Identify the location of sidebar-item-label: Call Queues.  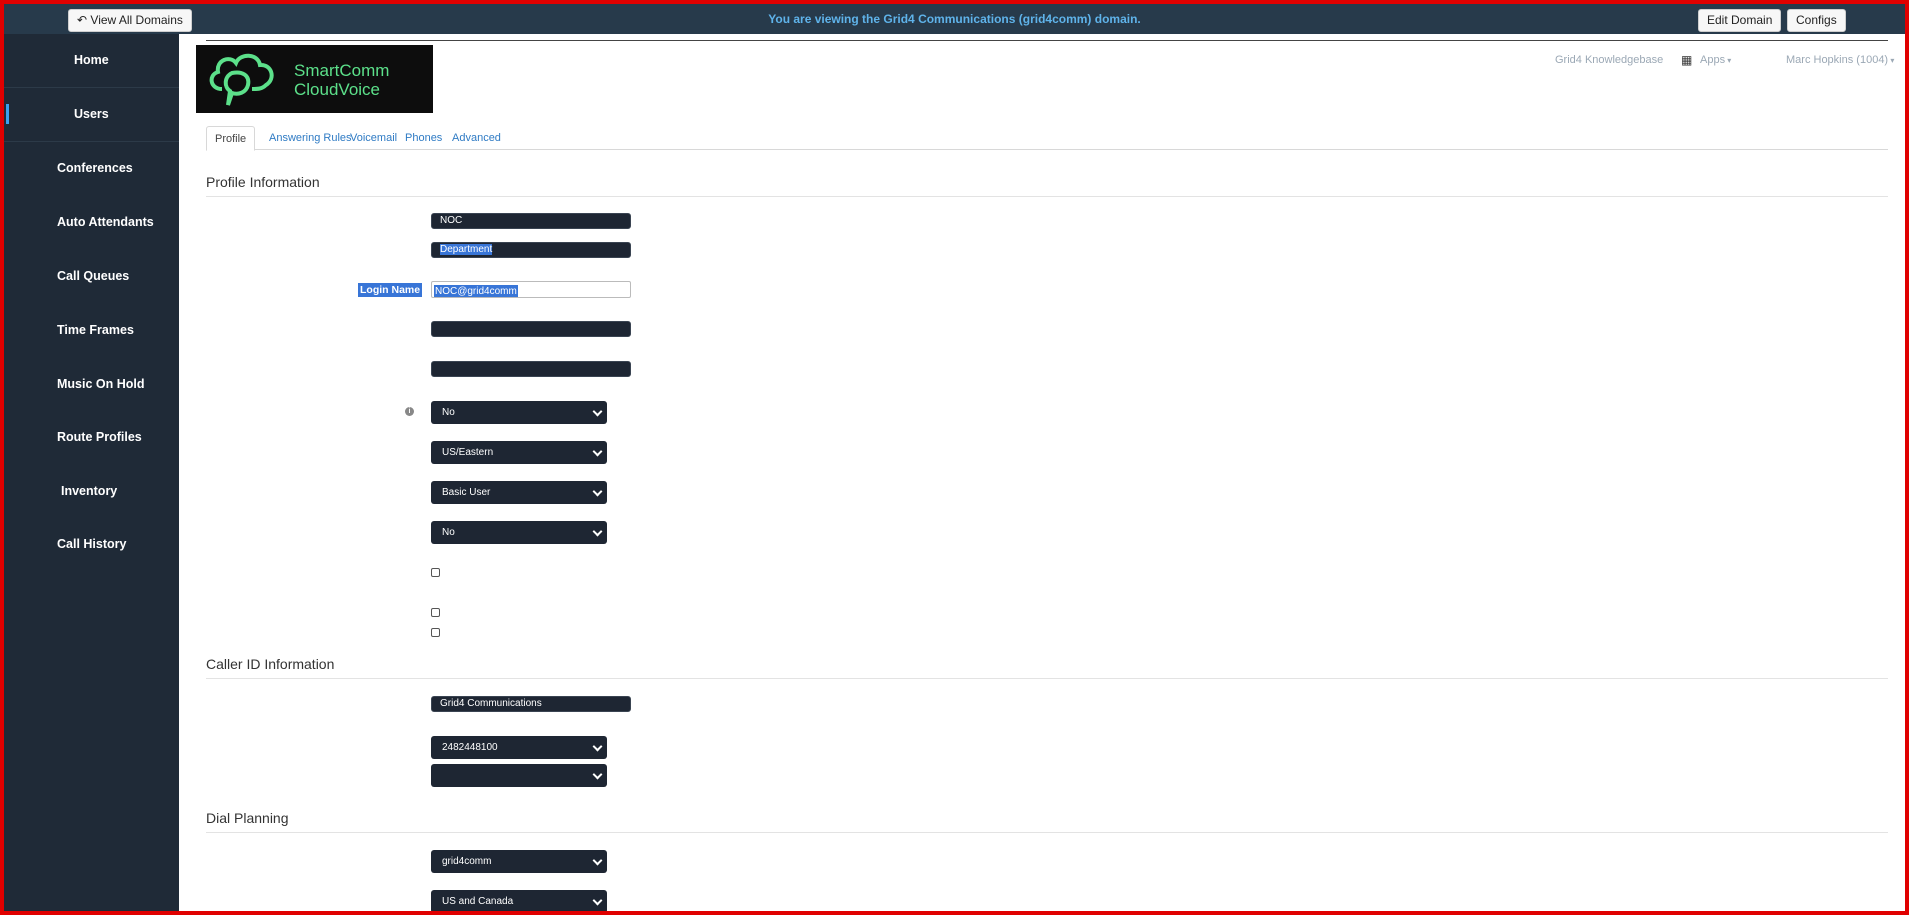
(93, 276).